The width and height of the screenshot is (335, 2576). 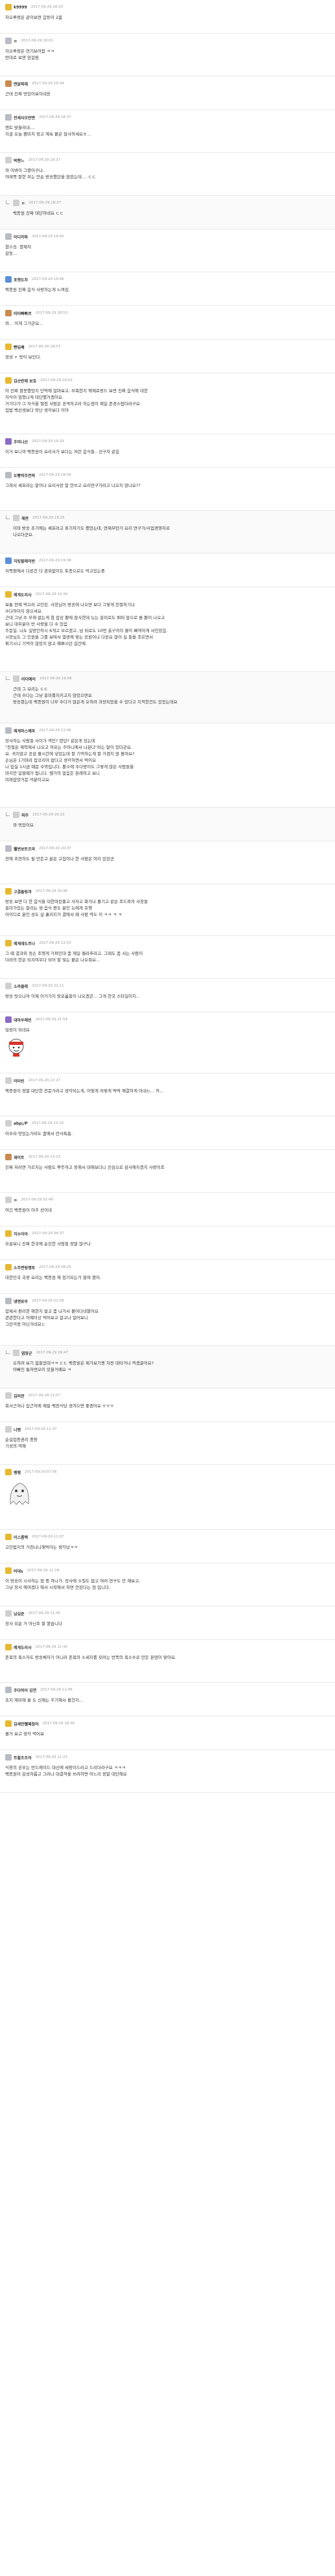 What do you see at coordinates (167, 1406) in the screenshot?
I see `comment-text: 회사근처나 집근처에 제발 백전식당 생겨으면 좋겠어요 ㅠㅠㅠ` at bounding box center [167, 1406].